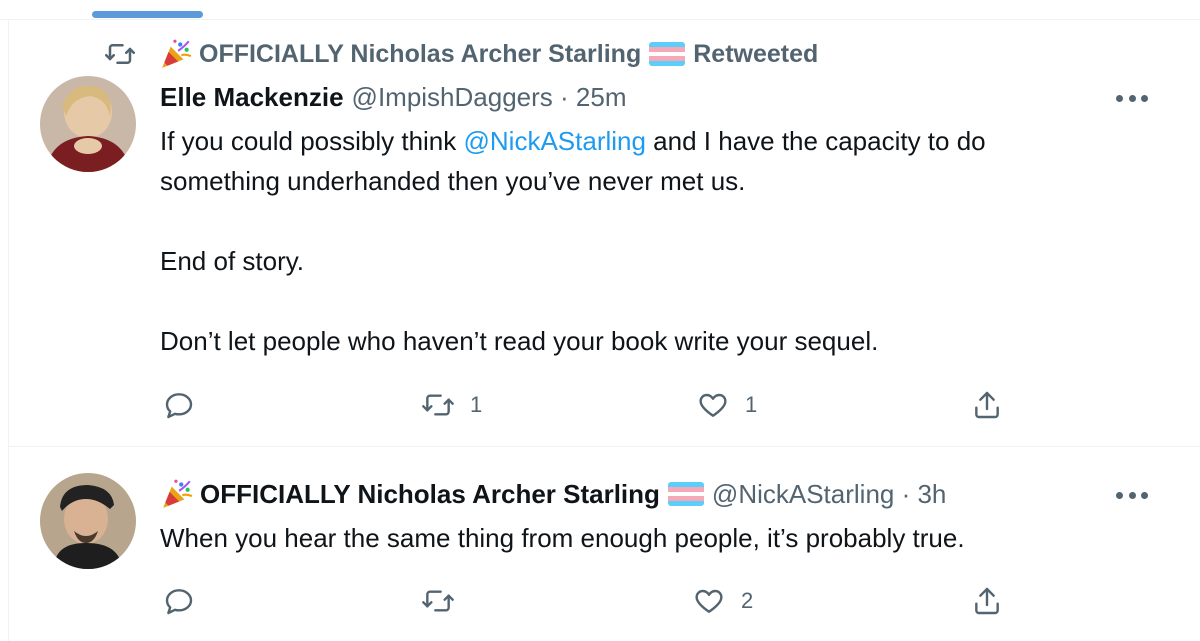 The width and height of the screenshot is (1200, 641). What do you see at coordinates (8, 330) in the screenshot?
I see `timeline-left-border` at bounding box center [8, 330].